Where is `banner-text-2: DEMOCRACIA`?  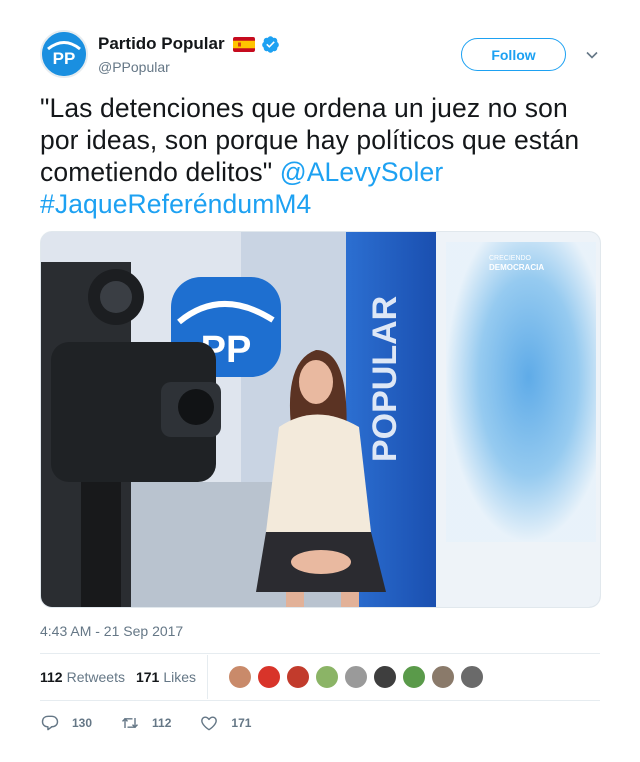
banner-text-2: DEMOCRACIA is located at coordinates (516, 267).